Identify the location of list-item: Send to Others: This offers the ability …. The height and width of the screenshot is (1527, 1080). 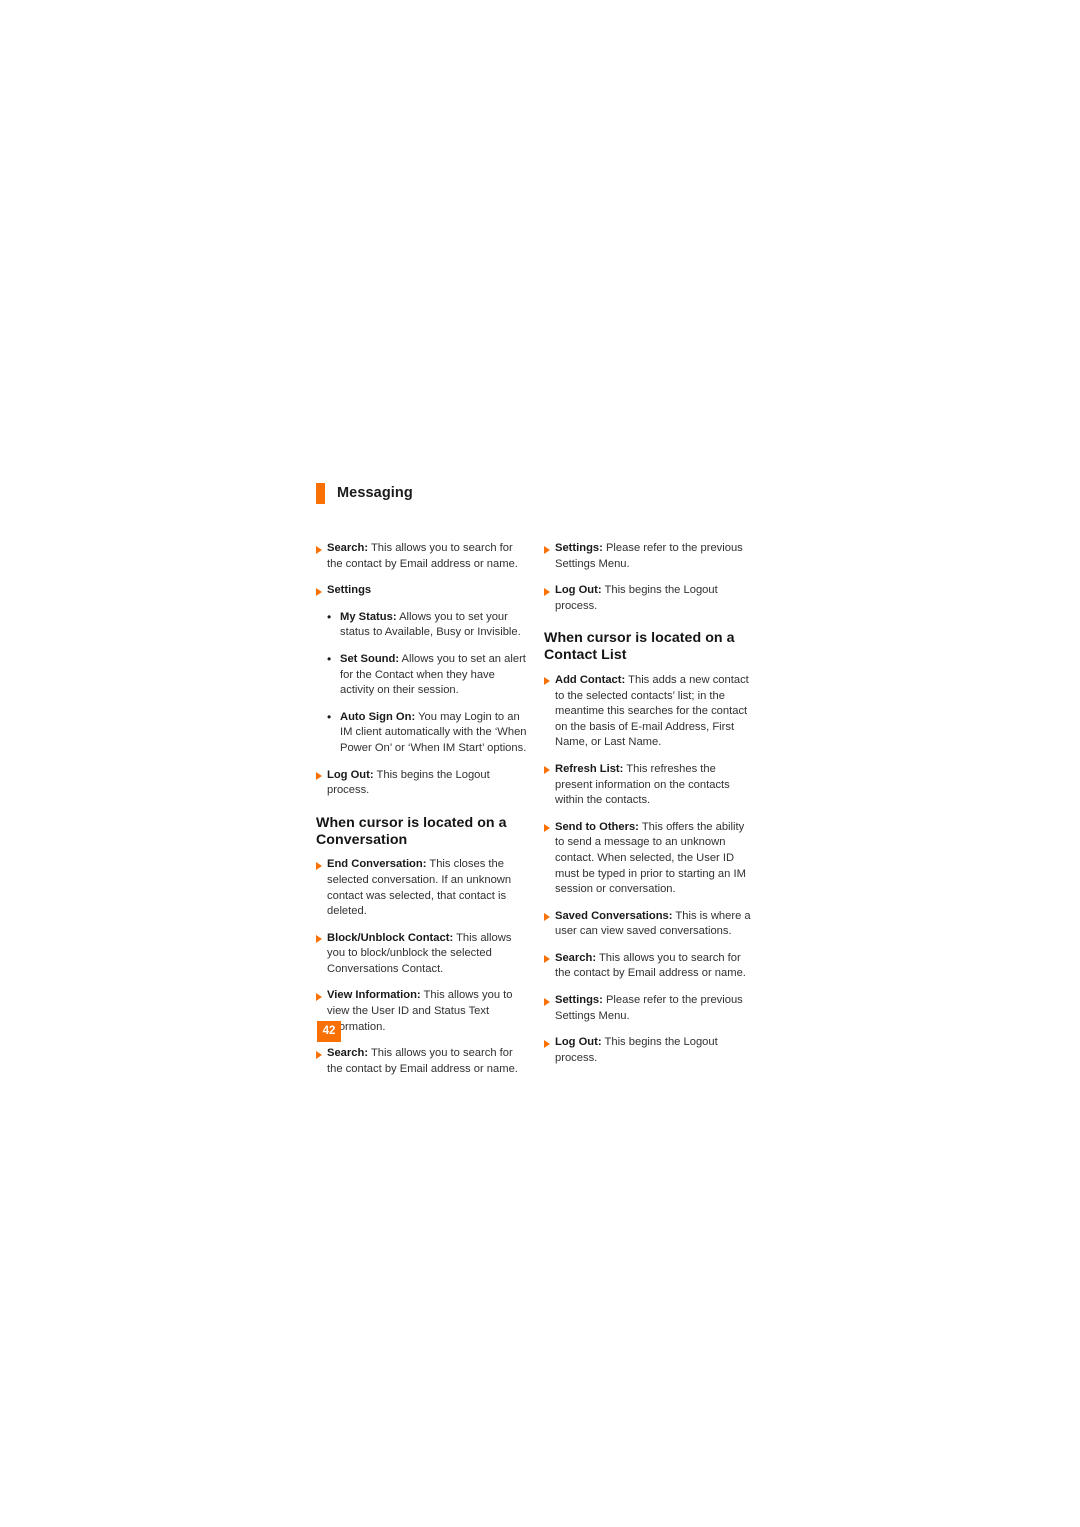
(650, 859).